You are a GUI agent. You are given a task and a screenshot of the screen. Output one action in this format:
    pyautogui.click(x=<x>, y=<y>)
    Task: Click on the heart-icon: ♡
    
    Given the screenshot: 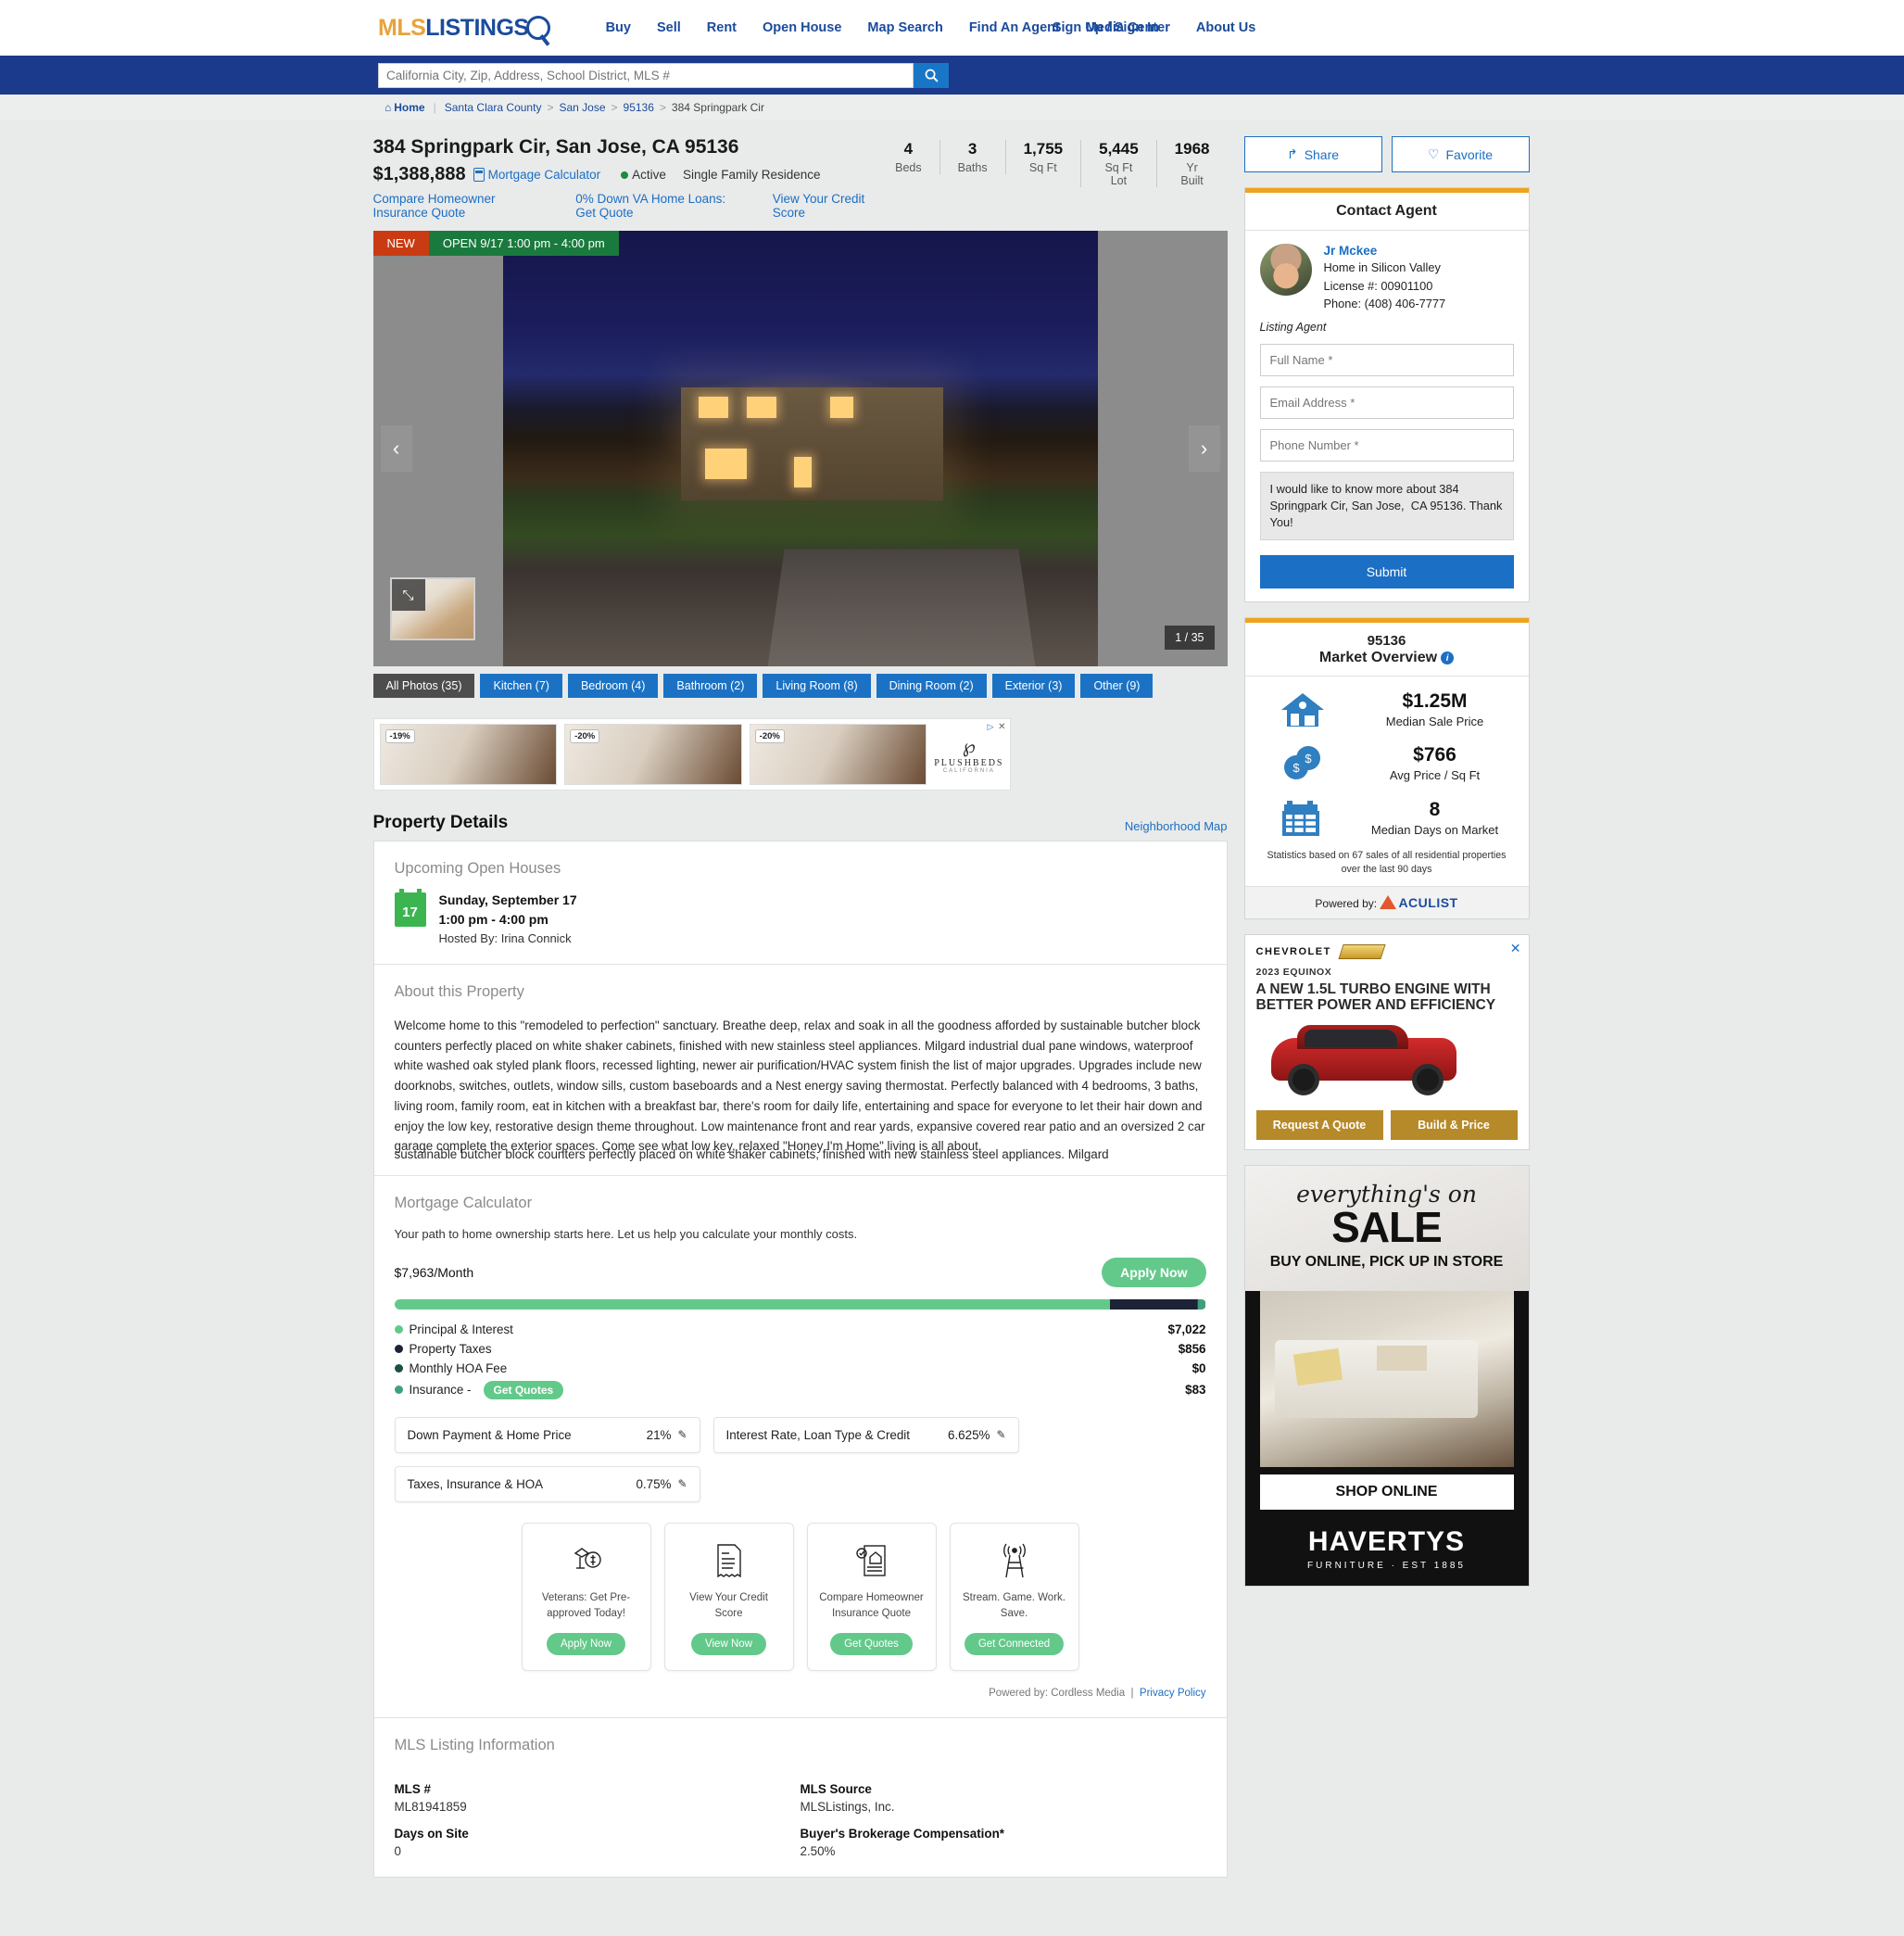 What is the action you would take?
    pyautogui.click(x=1433, y=153)
    